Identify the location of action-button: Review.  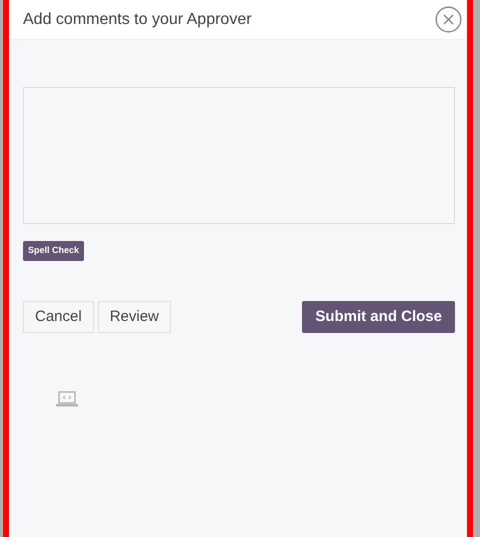
(134, 317).